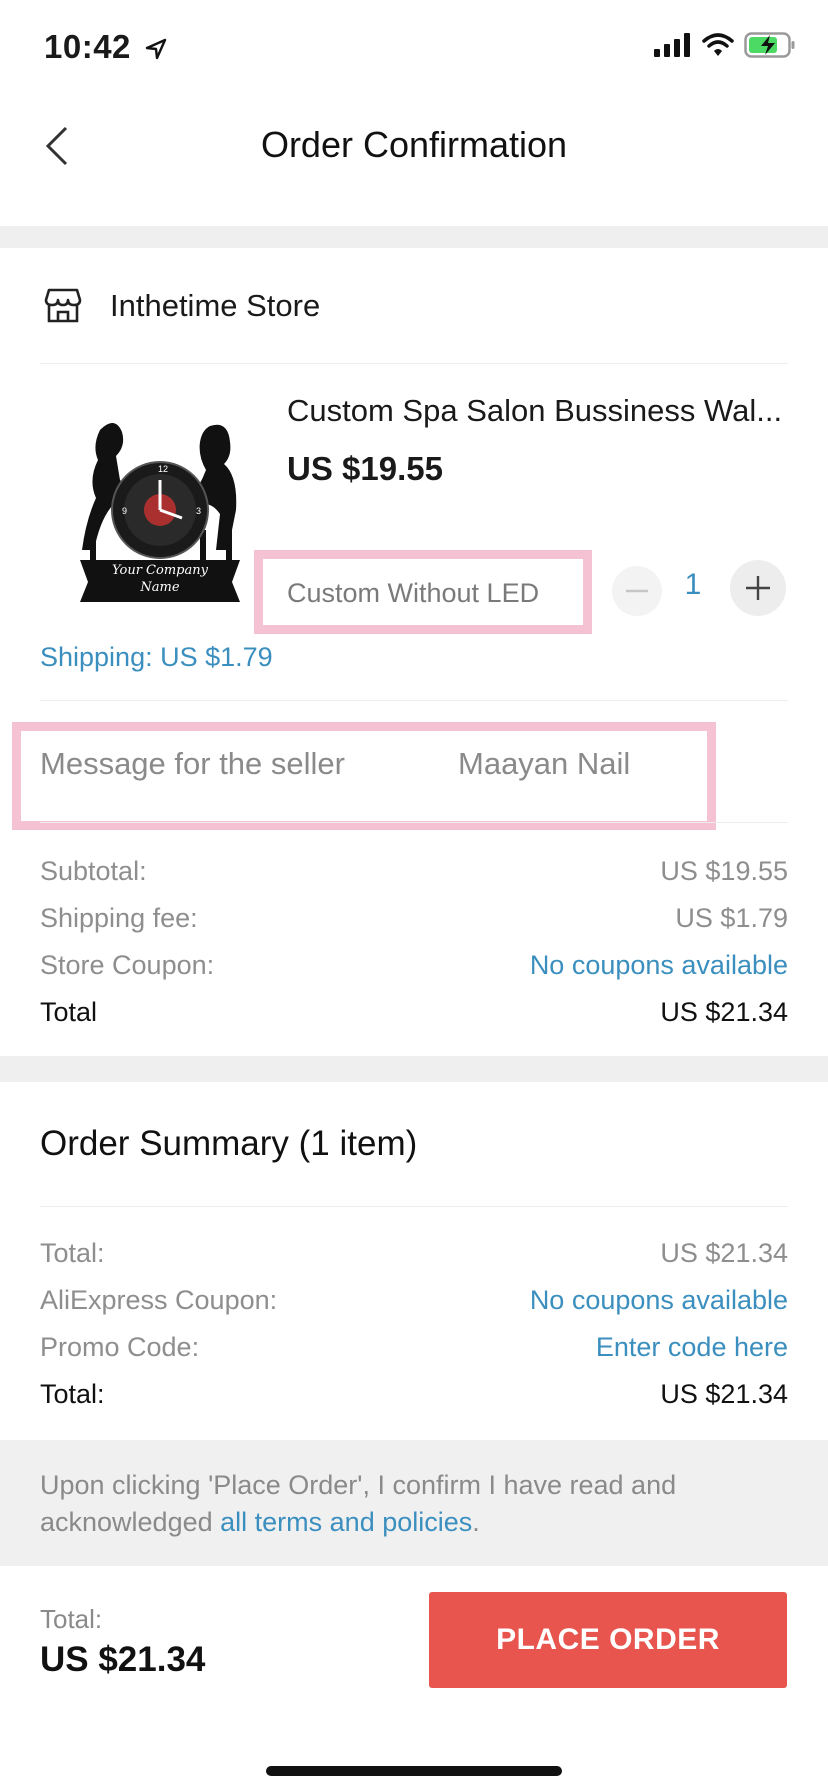 Image resolution: width=828 pixels, height=1792 pixels. Describe the element at coordinates (119, 918) in the screenshot. I see `shipping-fee-label: Shipping fee:` at that location.